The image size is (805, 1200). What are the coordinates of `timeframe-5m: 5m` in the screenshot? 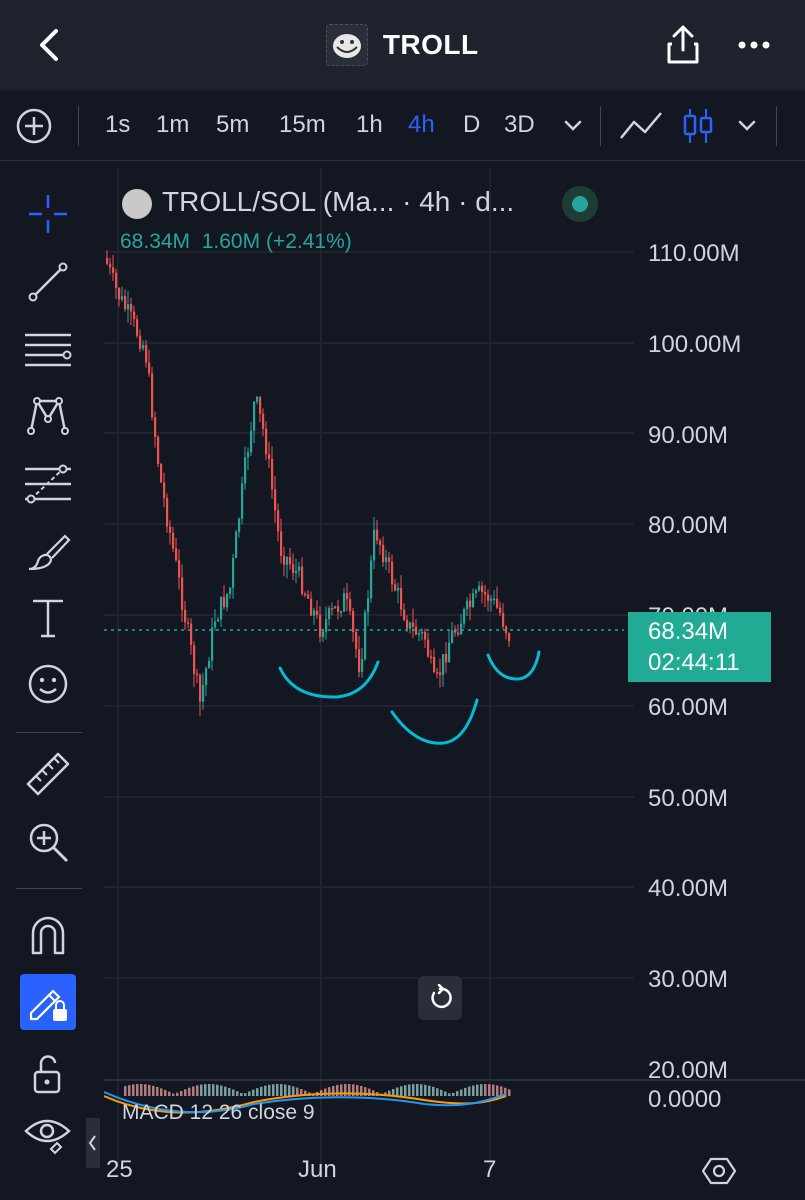 It's located at (232, 125).